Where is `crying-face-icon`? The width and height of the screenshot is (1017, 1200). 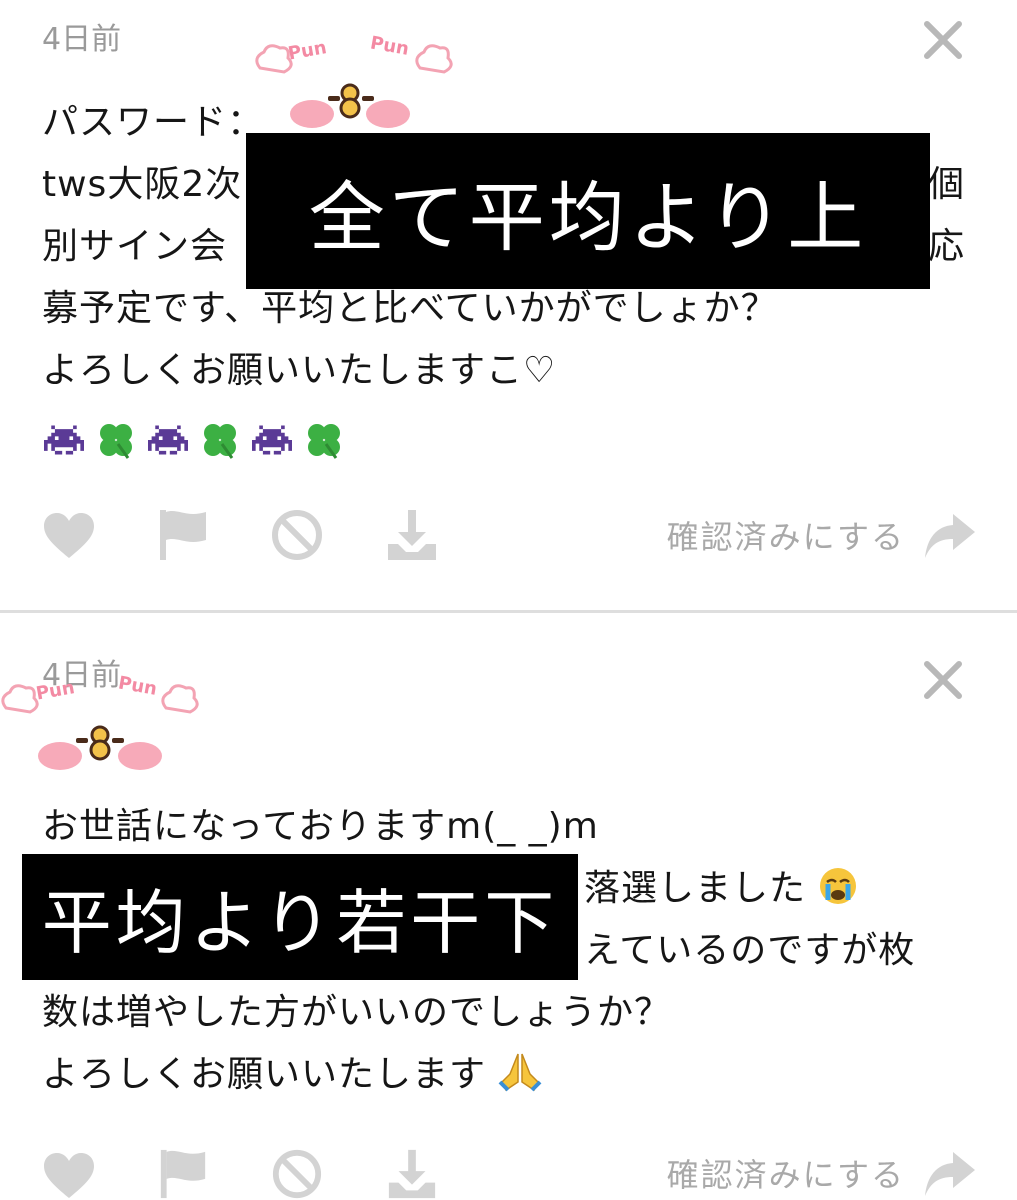
crying-face-icon is located at coordinates (838, 886).